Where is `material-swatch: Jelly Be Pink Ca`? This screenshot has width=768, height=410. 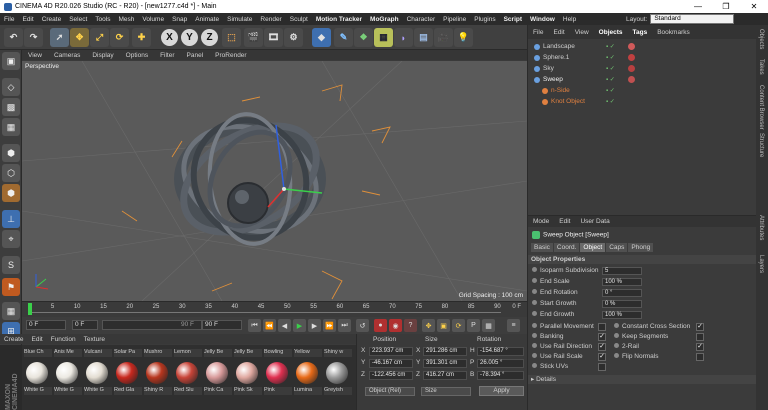
material-swatch: Jelly Be Pink Ca is located at coordinates (218, 374).